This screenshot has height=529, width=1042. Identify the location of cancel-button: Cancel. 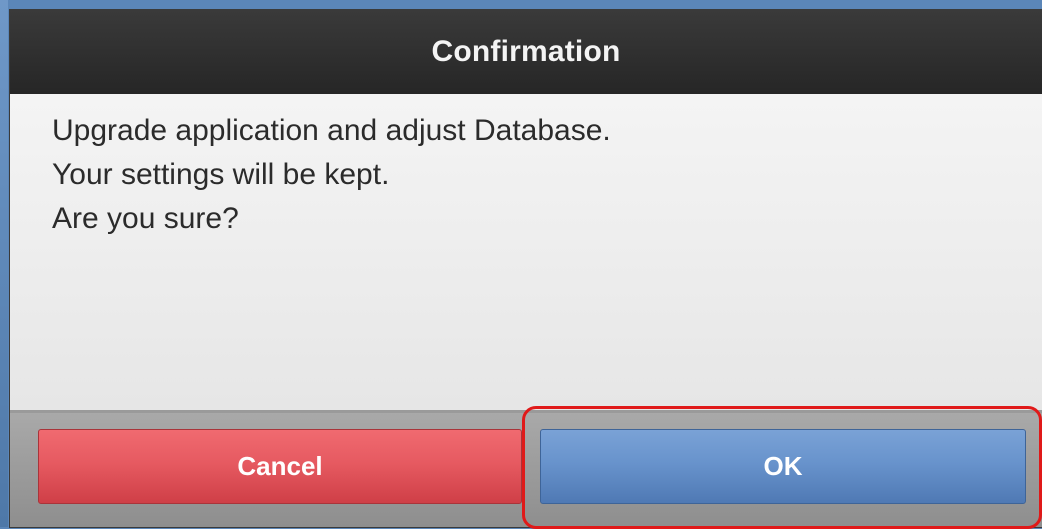
(280, 466).